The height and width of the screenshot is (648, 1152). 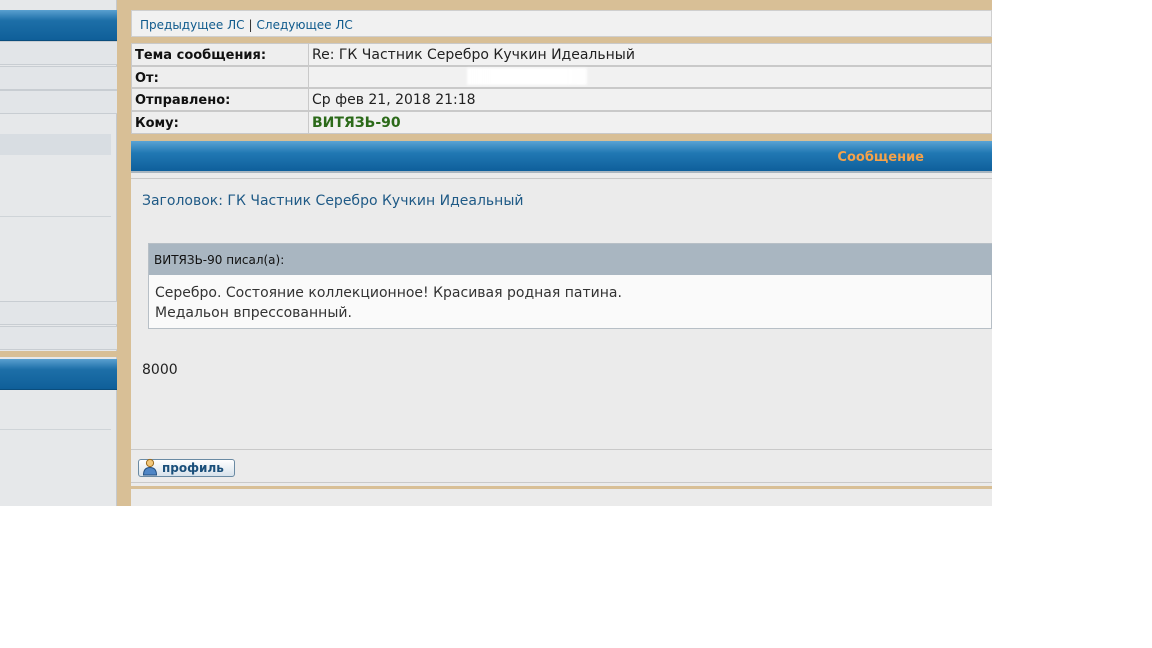 What do you see at coordinates (220, 99) in the screenshot?
I see `sent-label: Отправлено:` at bounding box center [220, 99].